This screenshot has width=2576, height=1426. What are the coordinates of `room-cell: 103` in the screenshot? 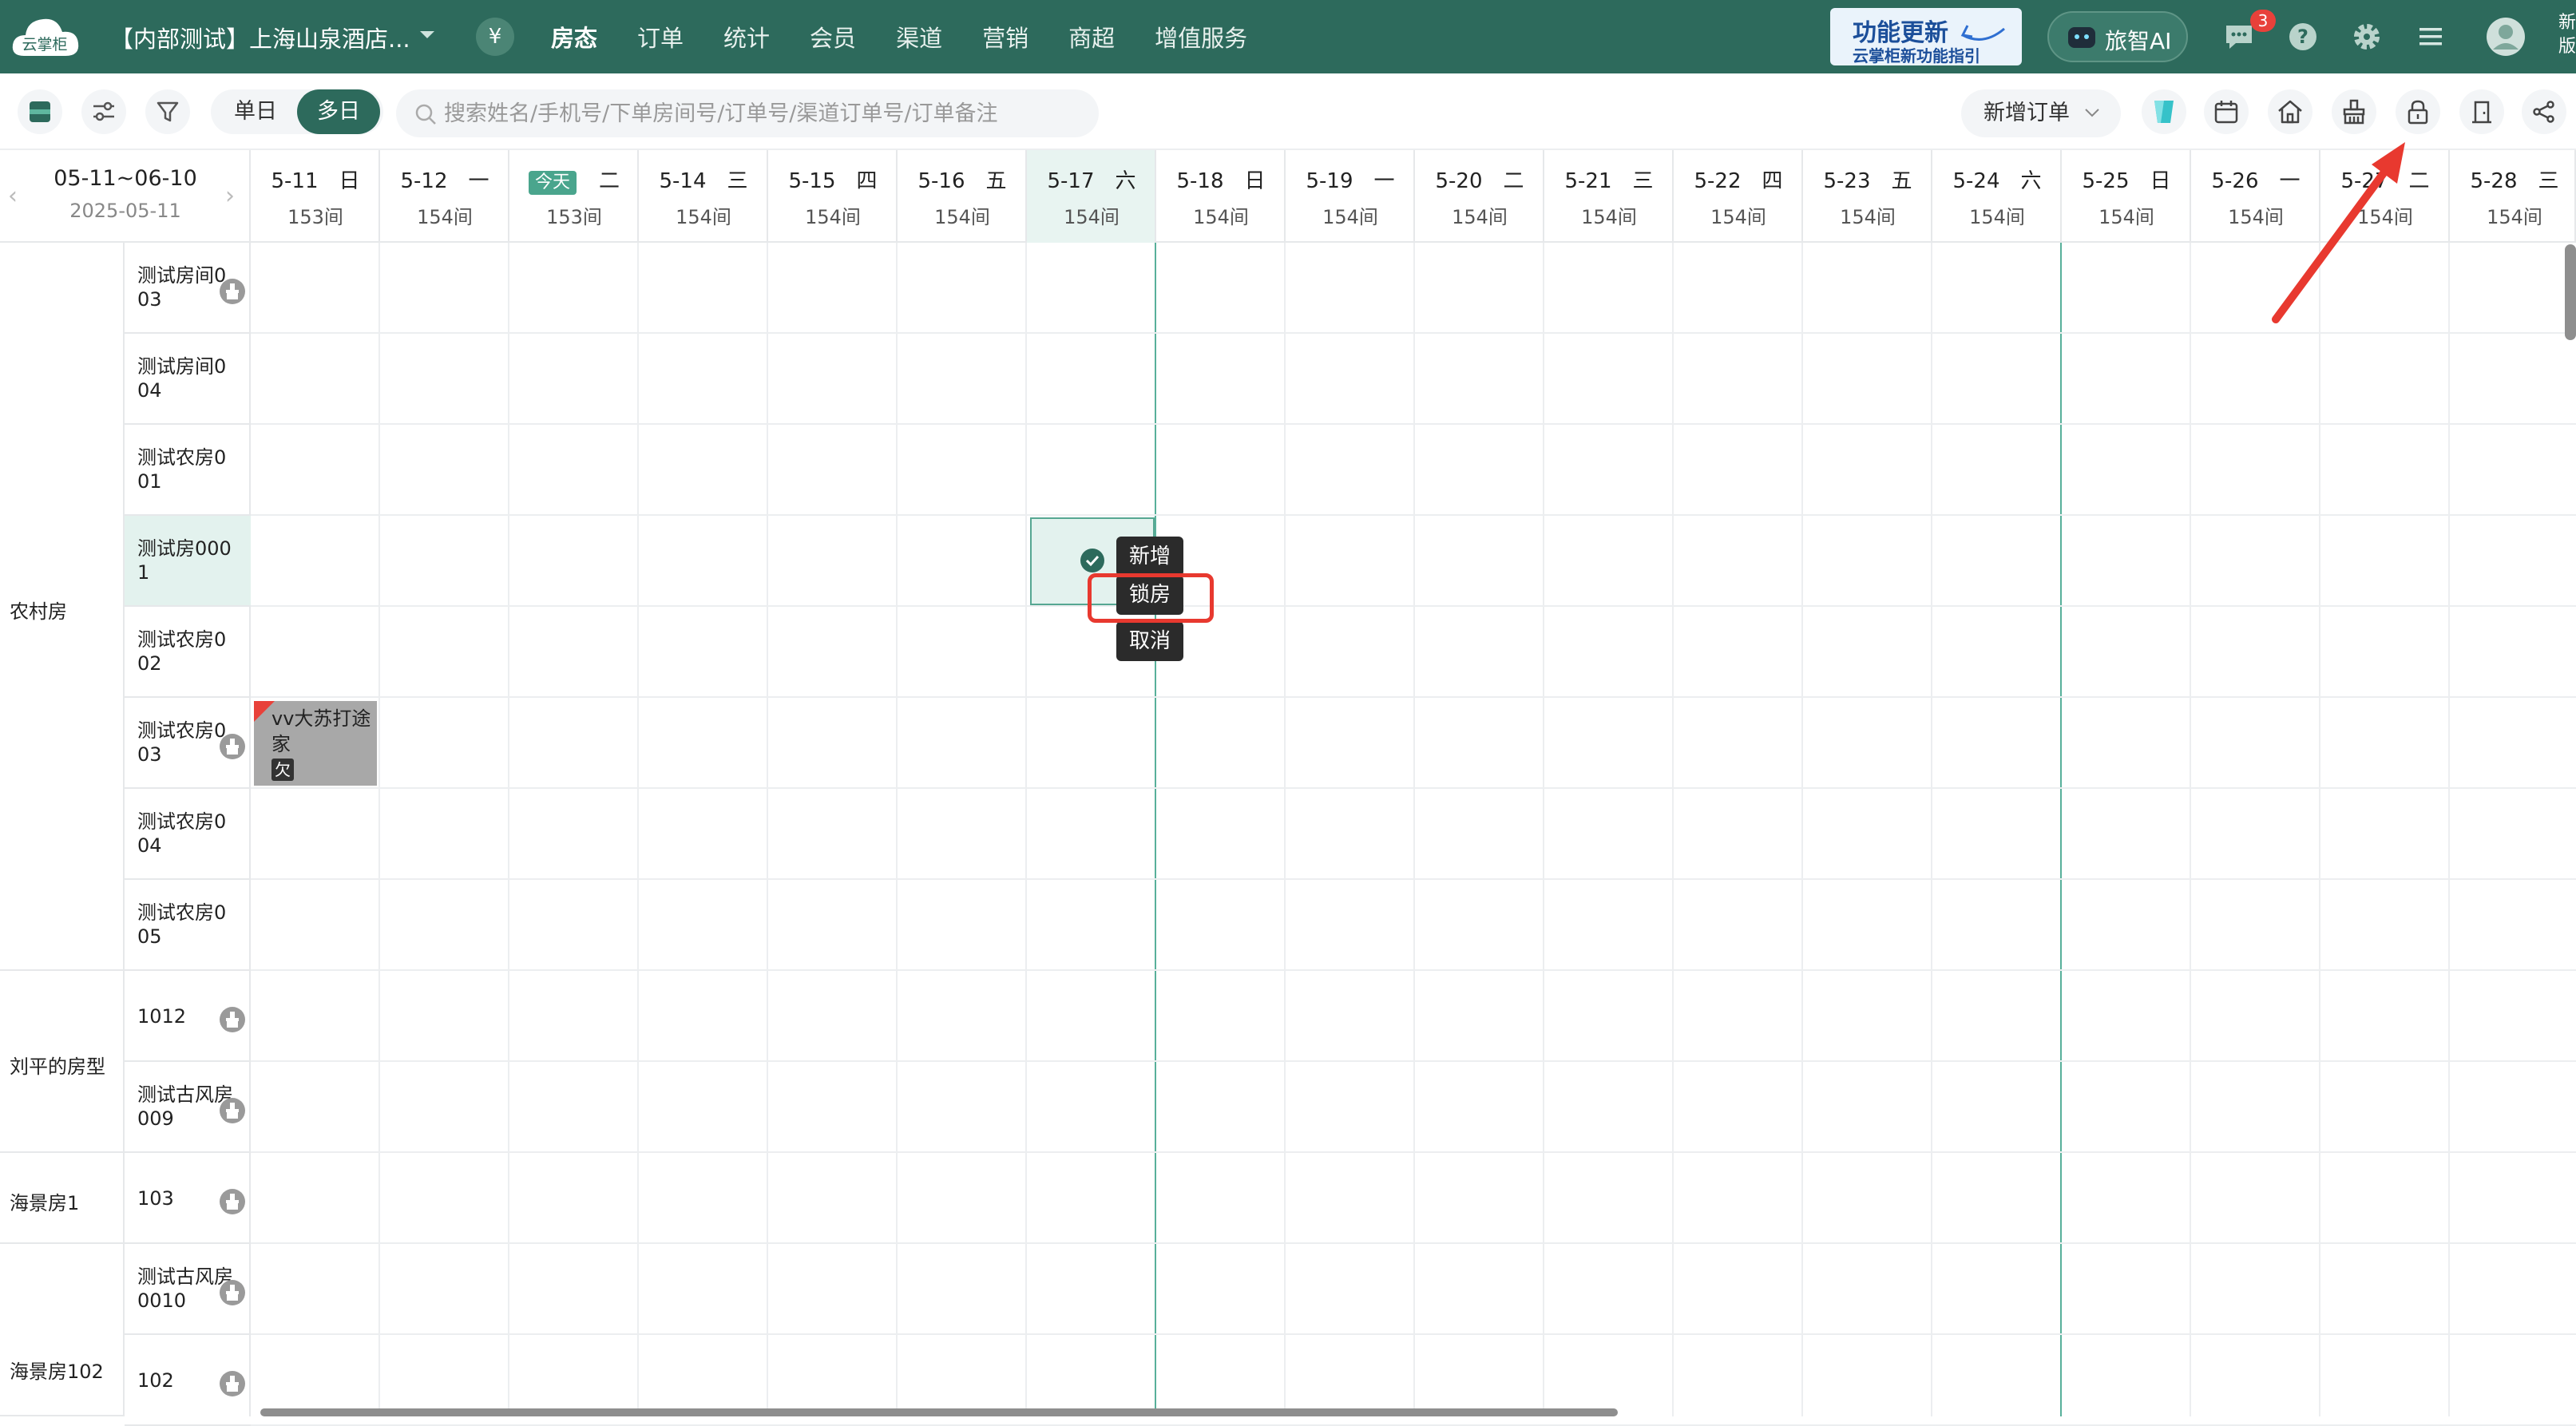 It's located at (188, 1198).